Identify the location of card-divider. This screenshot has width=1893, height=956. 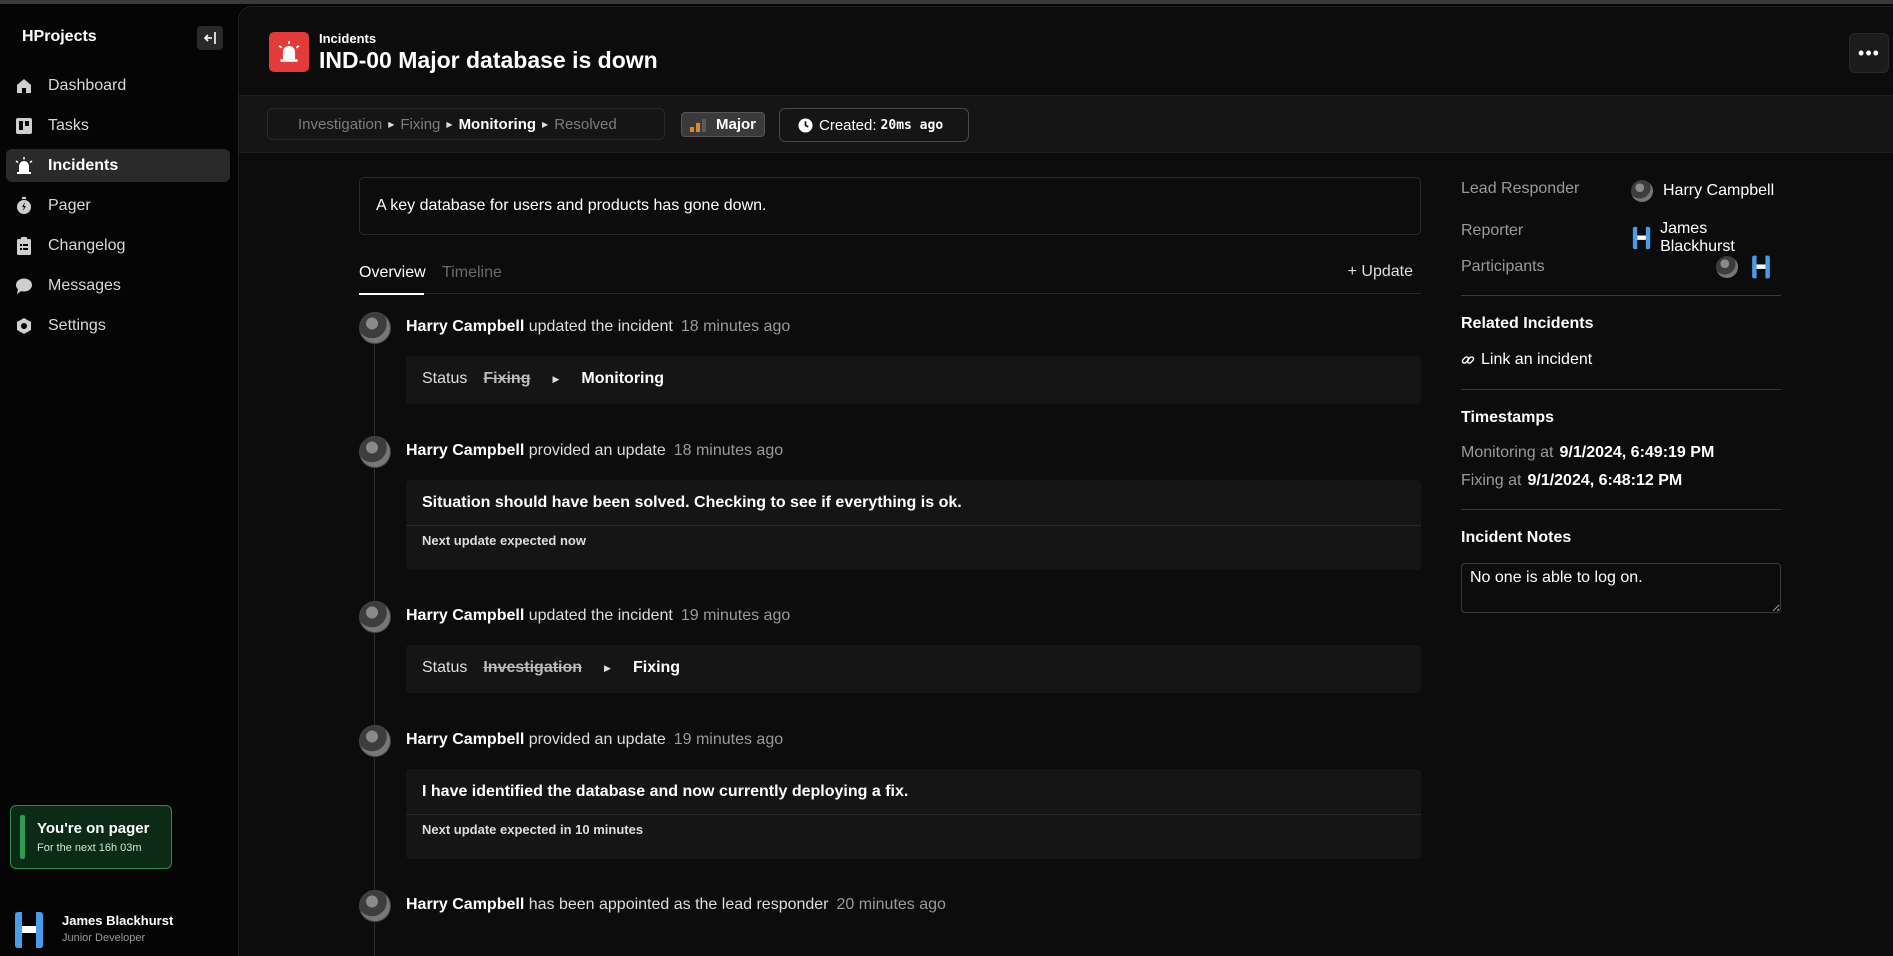
(913, 814).